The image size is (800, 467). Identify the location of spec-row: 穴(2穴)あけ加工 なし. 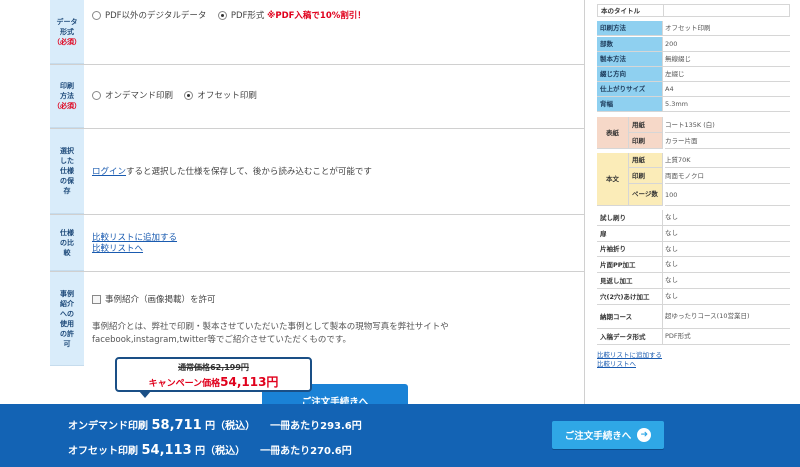
(693, 297).